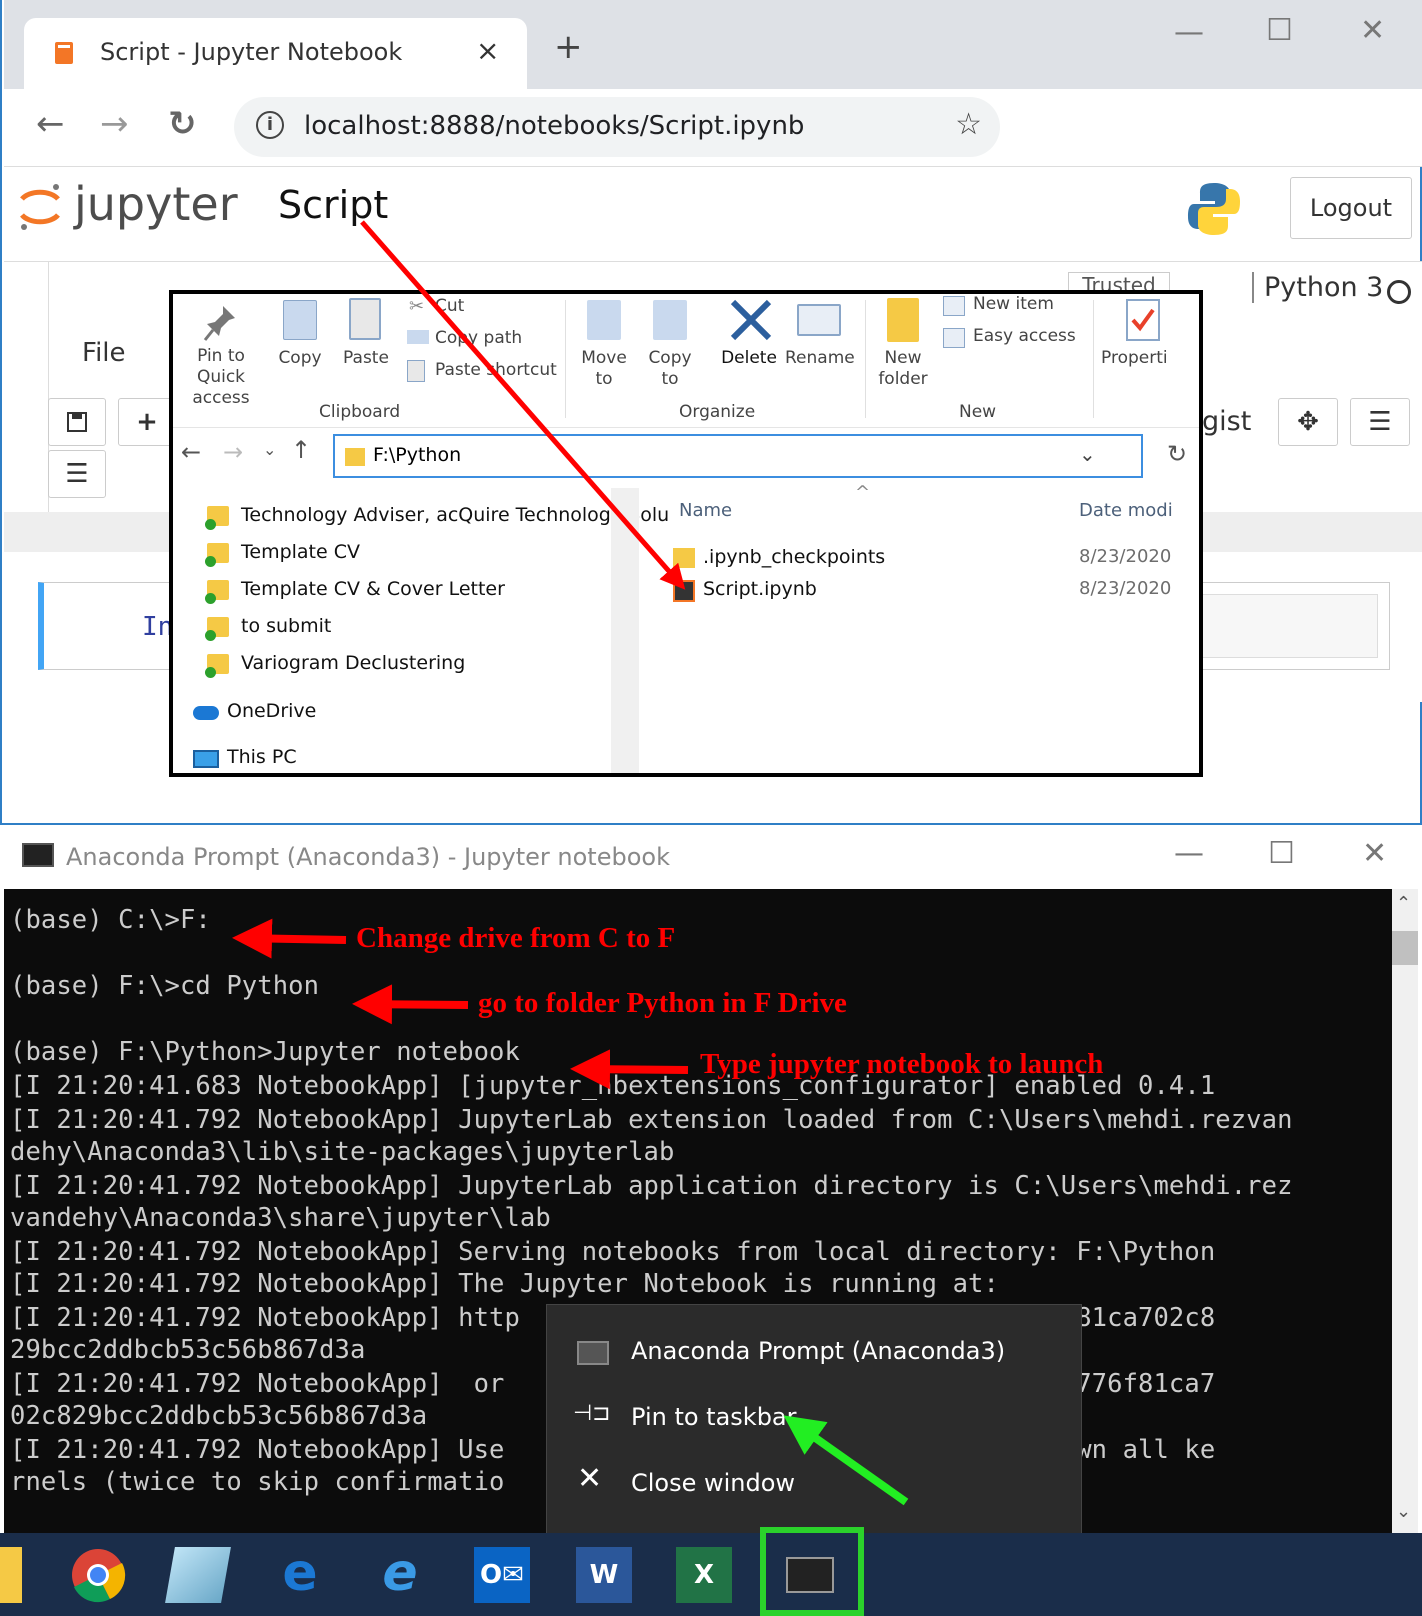 Image resolution: width=1422 pixels, height=1616 pixels. Describe the element at coordinates (410, 1004) in the screenshot. I see `arrow-cd-python` at that location.